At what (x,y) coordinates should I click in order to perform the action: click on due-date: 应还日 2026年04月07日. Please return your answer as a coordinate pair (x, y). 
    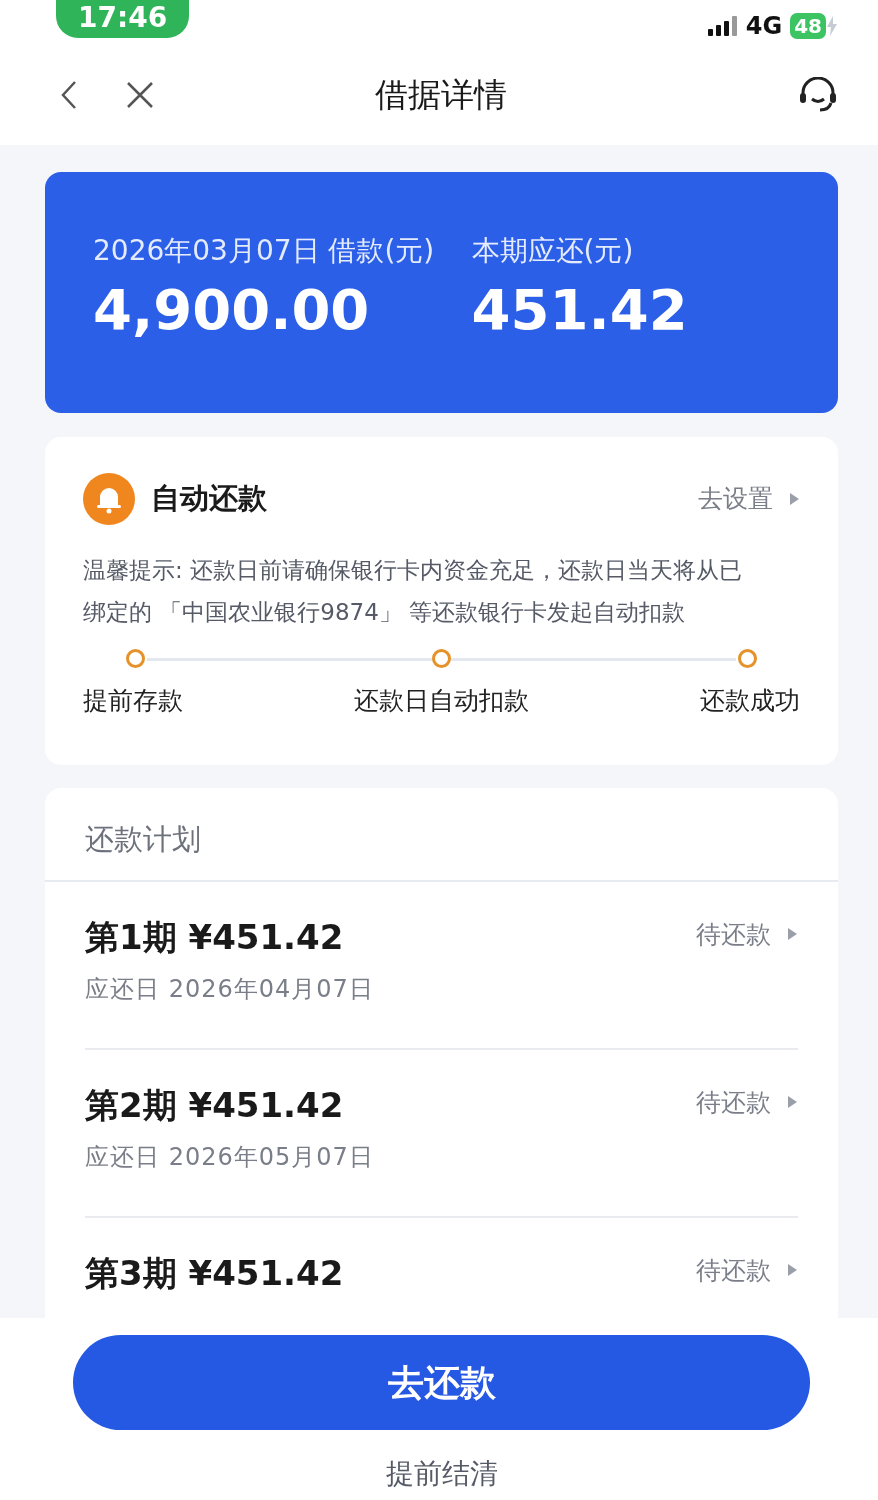
    Looking at the image, I should click on (229, 989).